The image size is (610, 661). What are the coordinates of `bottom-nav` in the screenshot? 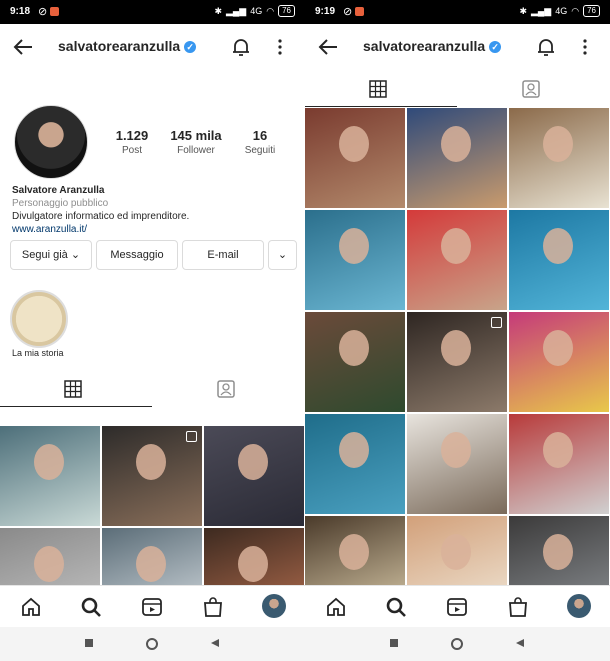 It's located at (457, 606).